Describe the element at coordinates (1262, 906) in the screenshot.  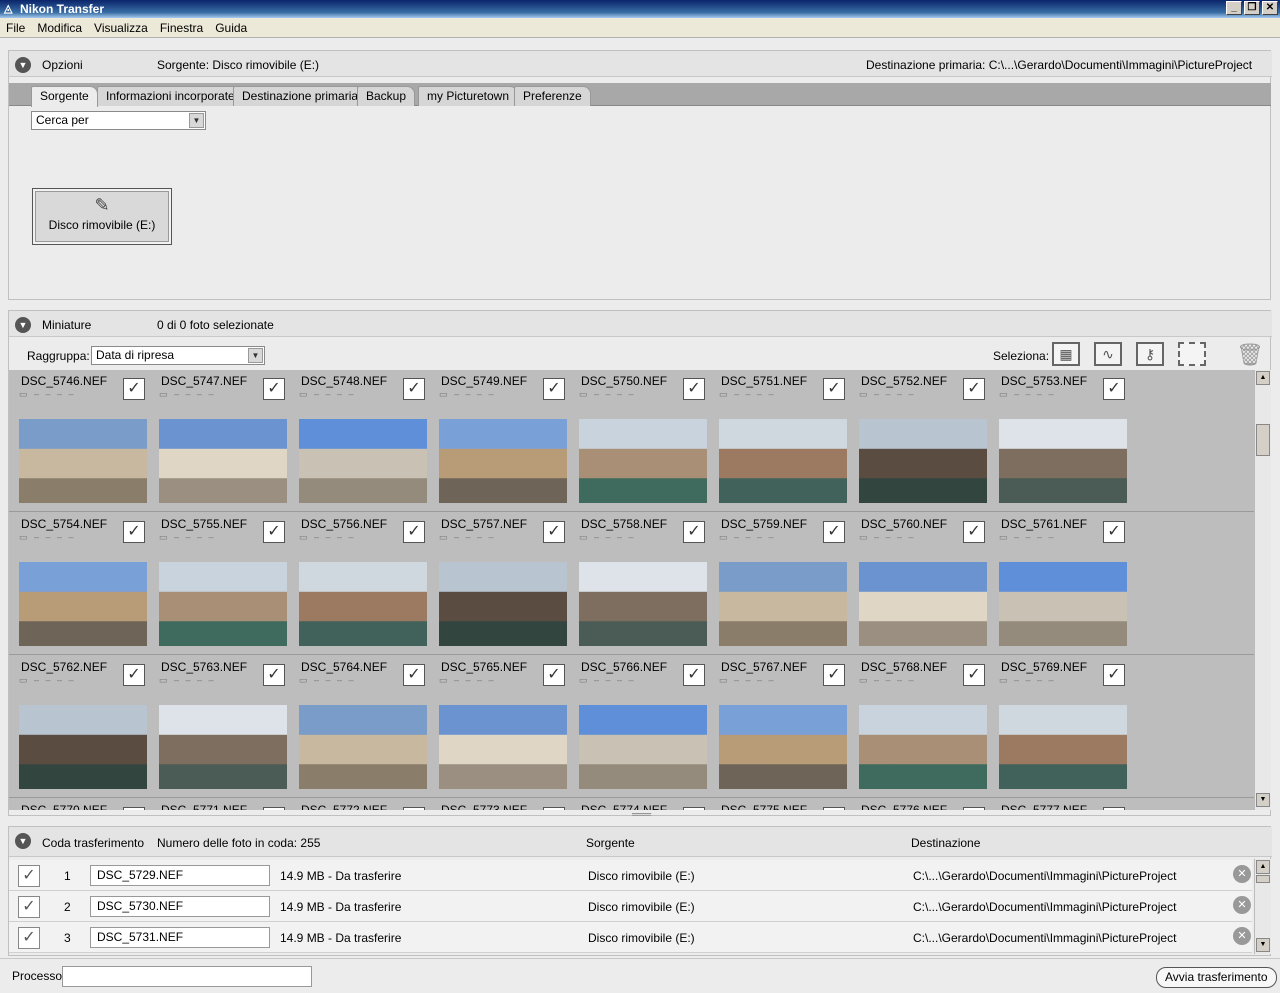
I see `queue-scrollbar: ▲ ▼` at that location.